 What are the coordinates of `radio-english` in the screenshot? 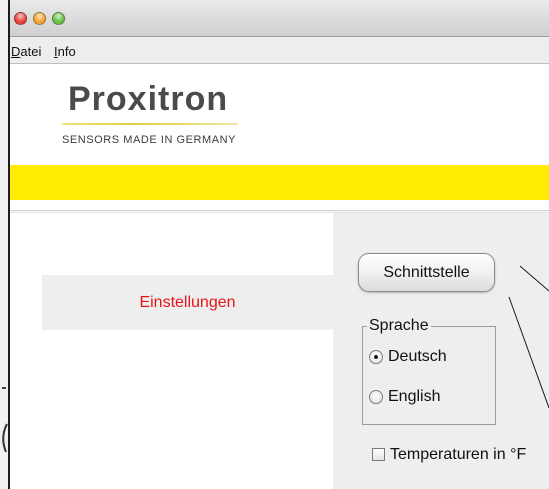 It's located at (376, 397).